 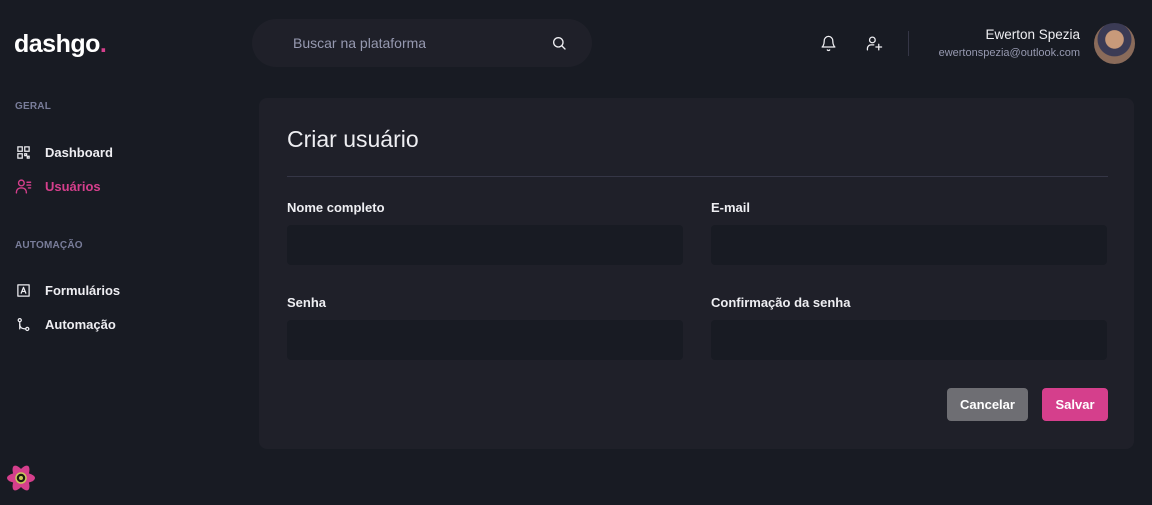 What do you see at coordinates (909, 245) in the screenshot?
I see `email-field` at bounding box center [909, 245].